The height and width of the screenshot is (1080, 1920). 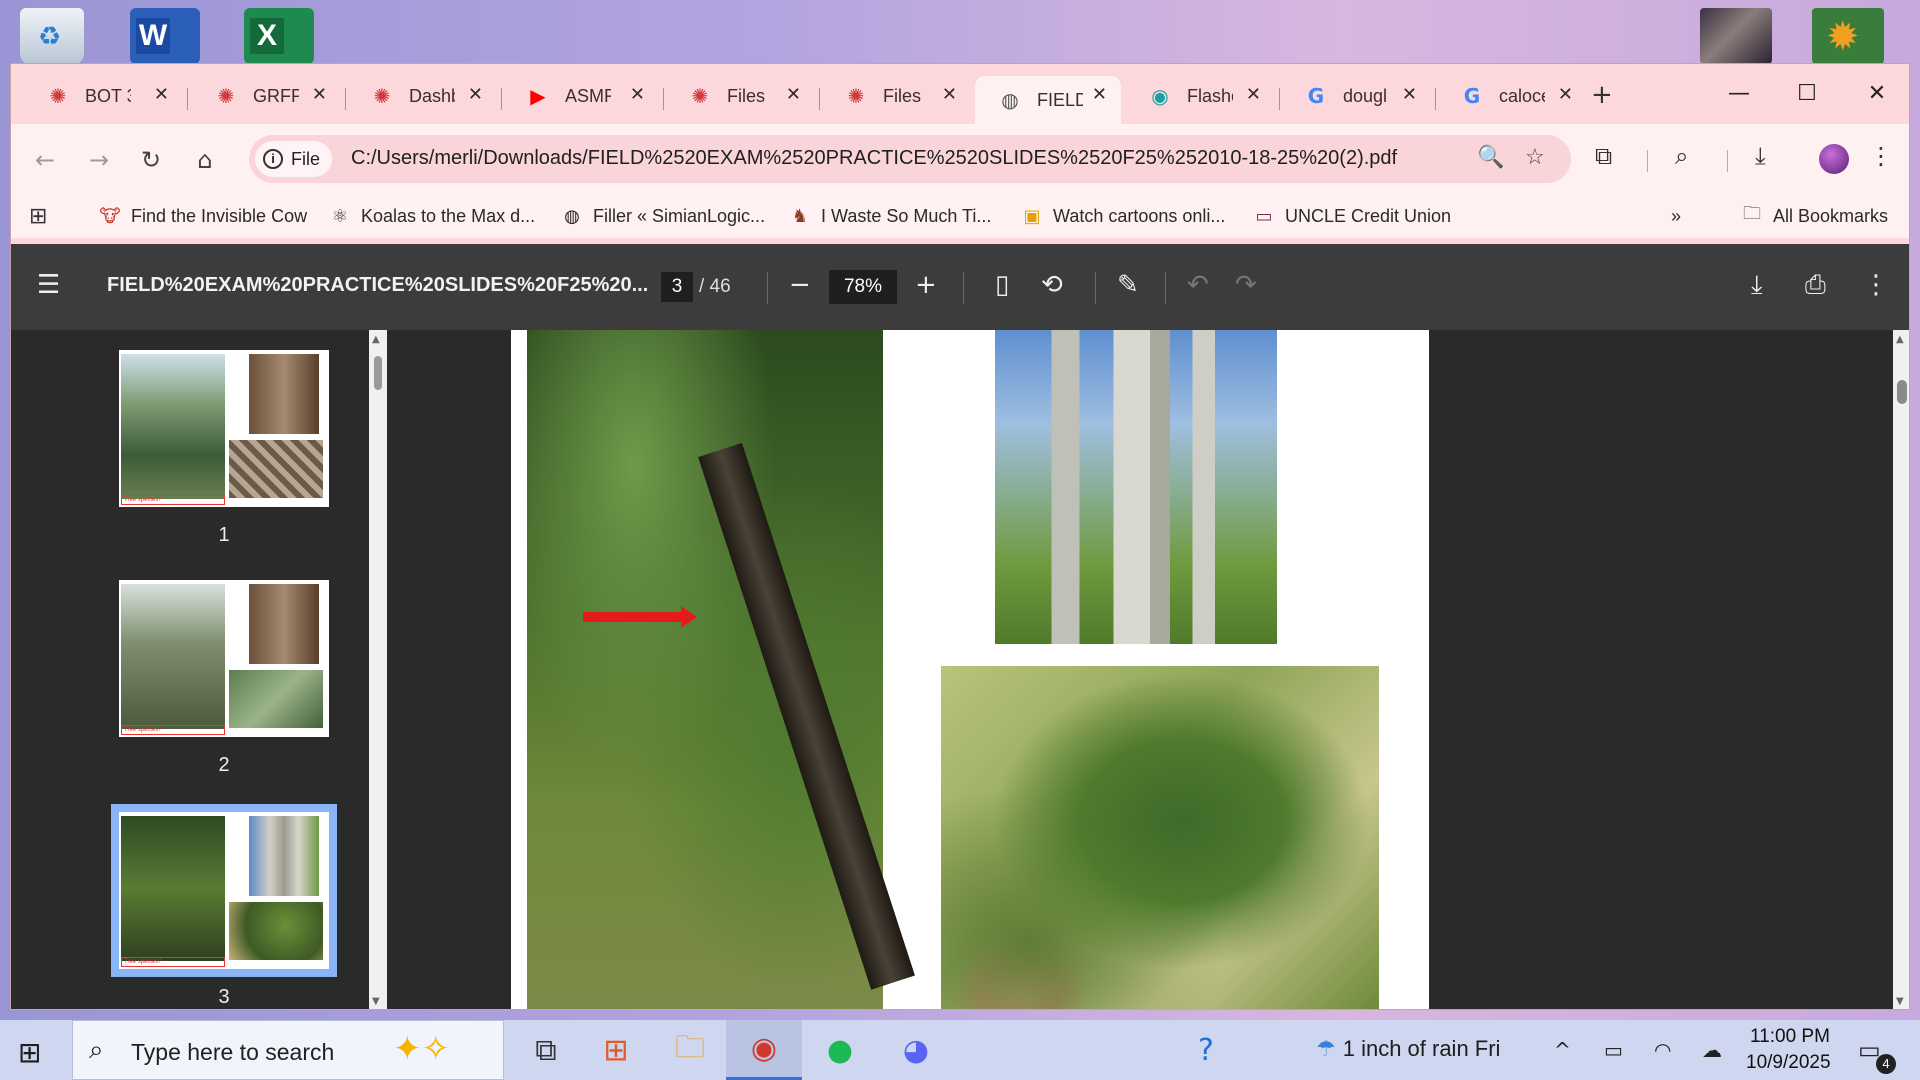 What do you see at coordinates (103, 96) in the screenshot?
I see `tab: ✺ BOT 3 ✕` at bounding box center [103, 96].